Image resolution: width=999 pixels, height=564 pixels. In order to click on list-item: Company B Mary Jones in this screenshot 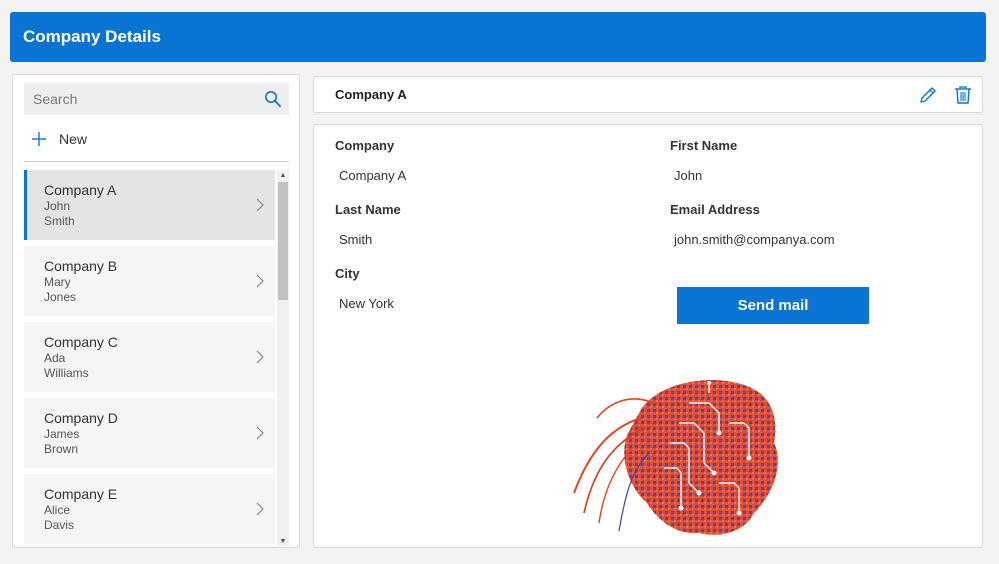, I will do `click(149, 281)`.